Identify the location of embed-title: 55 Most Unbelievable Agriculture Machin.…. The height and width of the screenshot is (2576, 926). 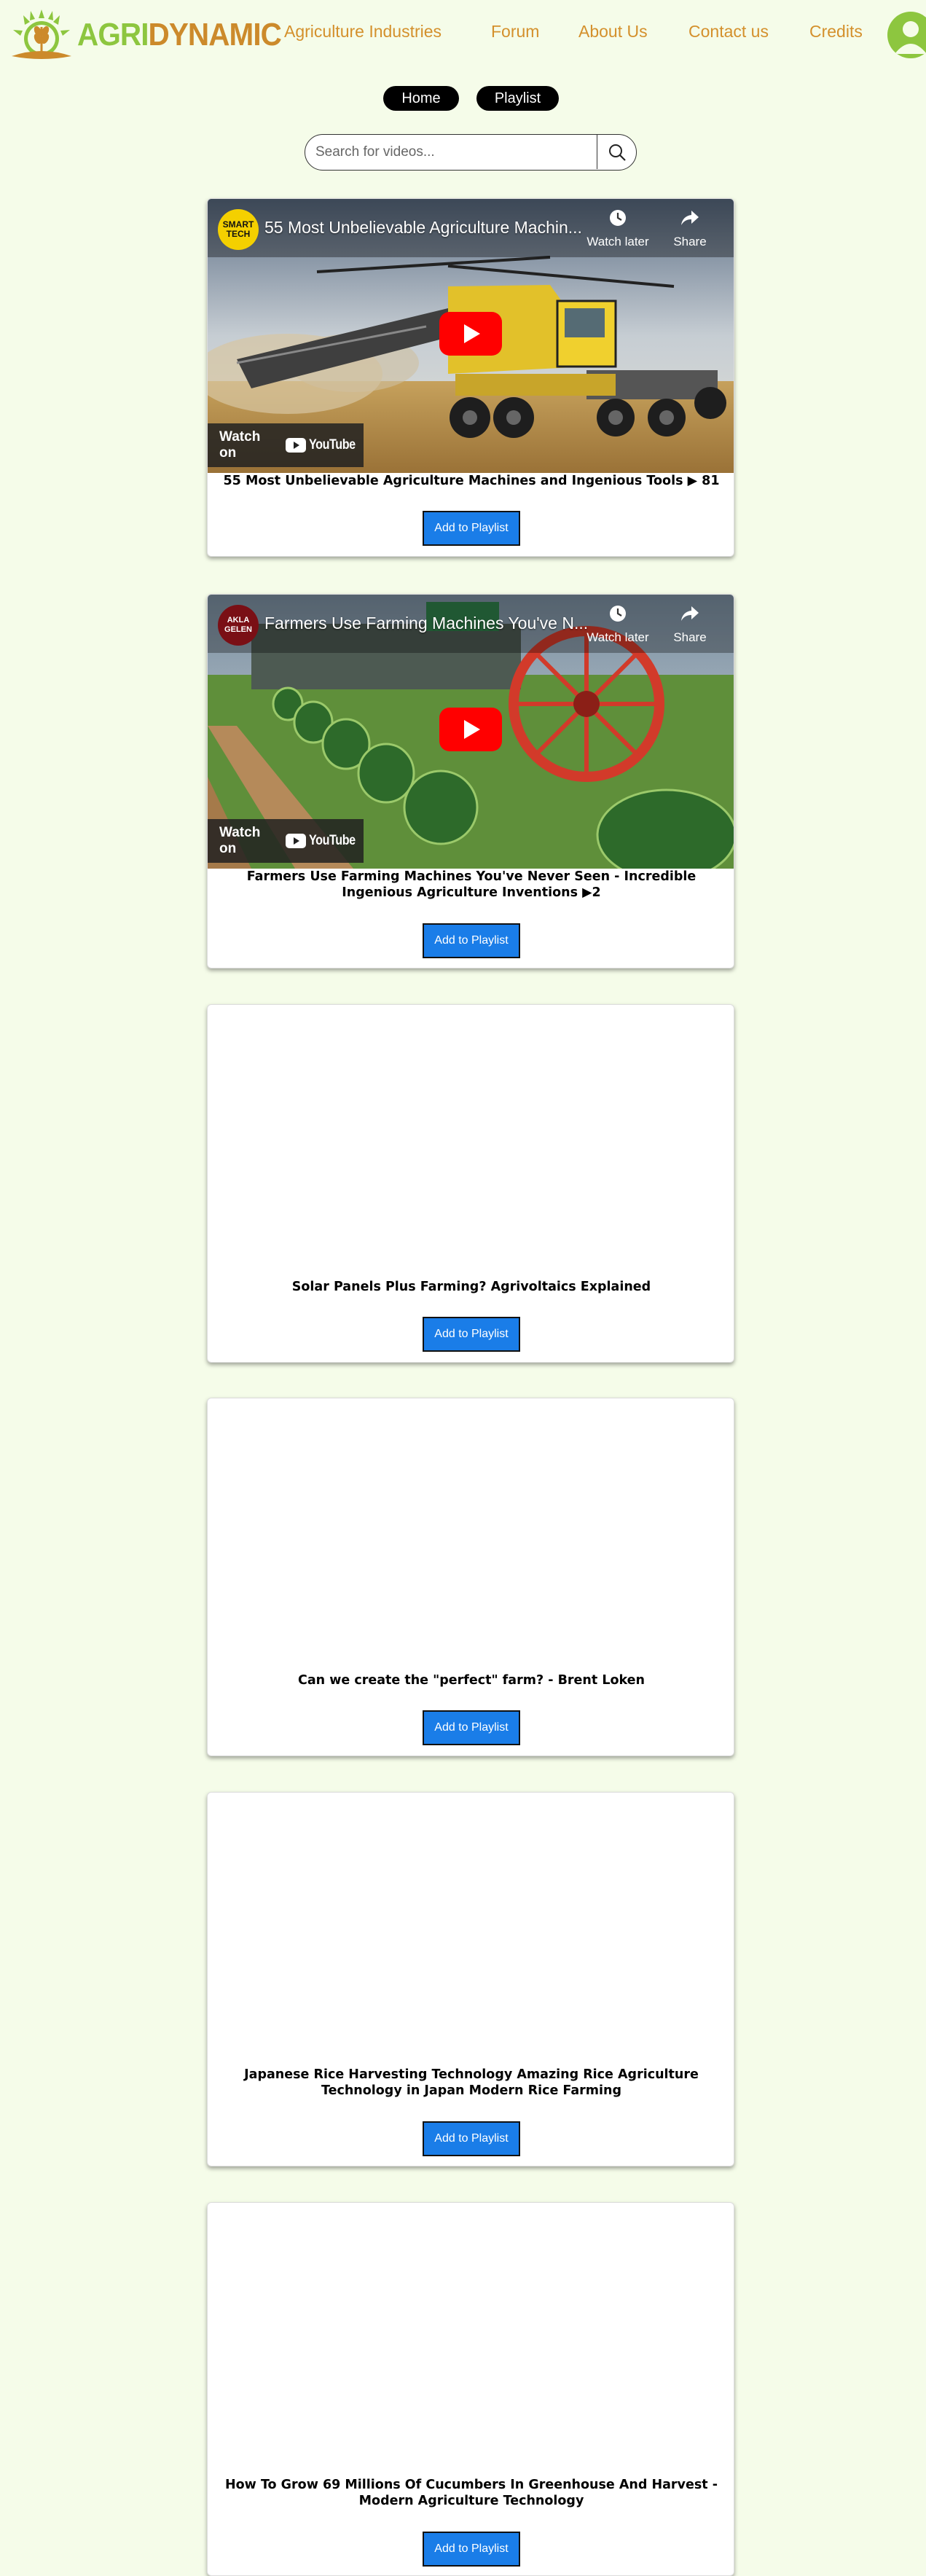
(423, 228).